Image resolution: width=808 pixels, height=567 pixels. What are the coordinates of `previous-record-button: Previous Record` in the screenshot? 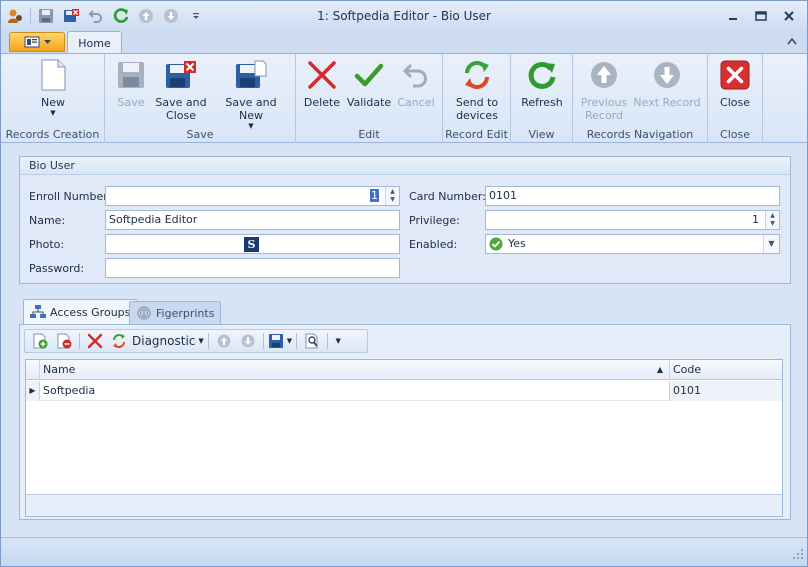 It's located at (604, 90).